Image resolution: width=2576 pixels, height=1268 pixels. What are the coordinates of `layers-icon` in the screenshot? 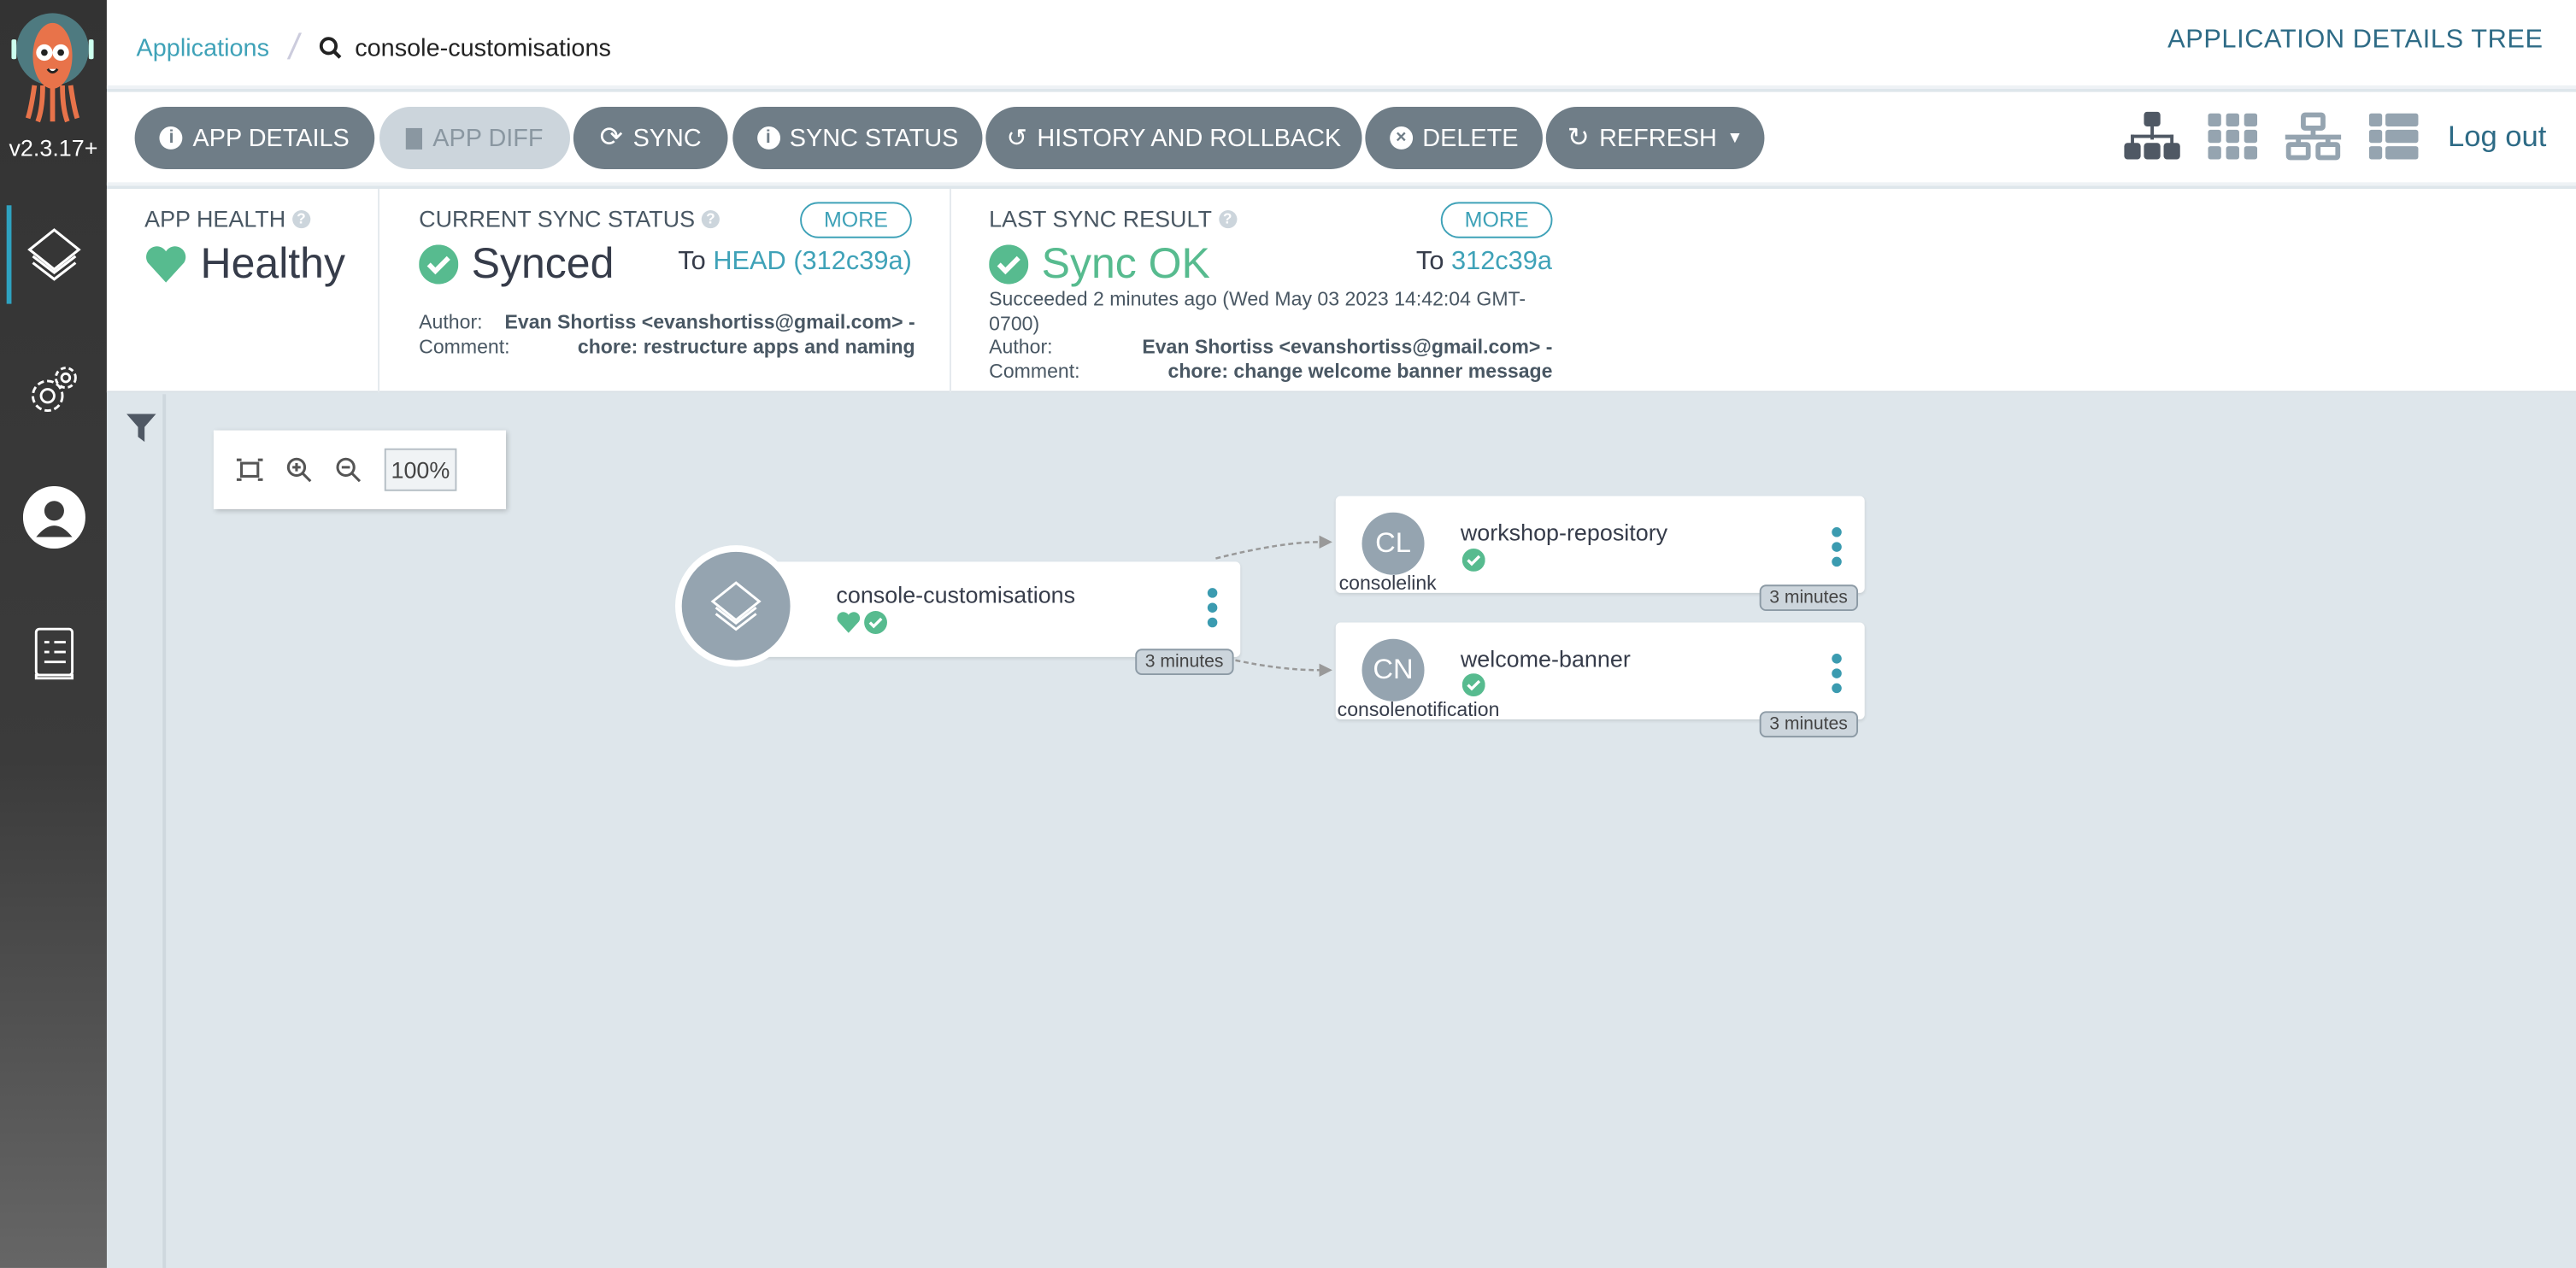 It's located at (736, 606).